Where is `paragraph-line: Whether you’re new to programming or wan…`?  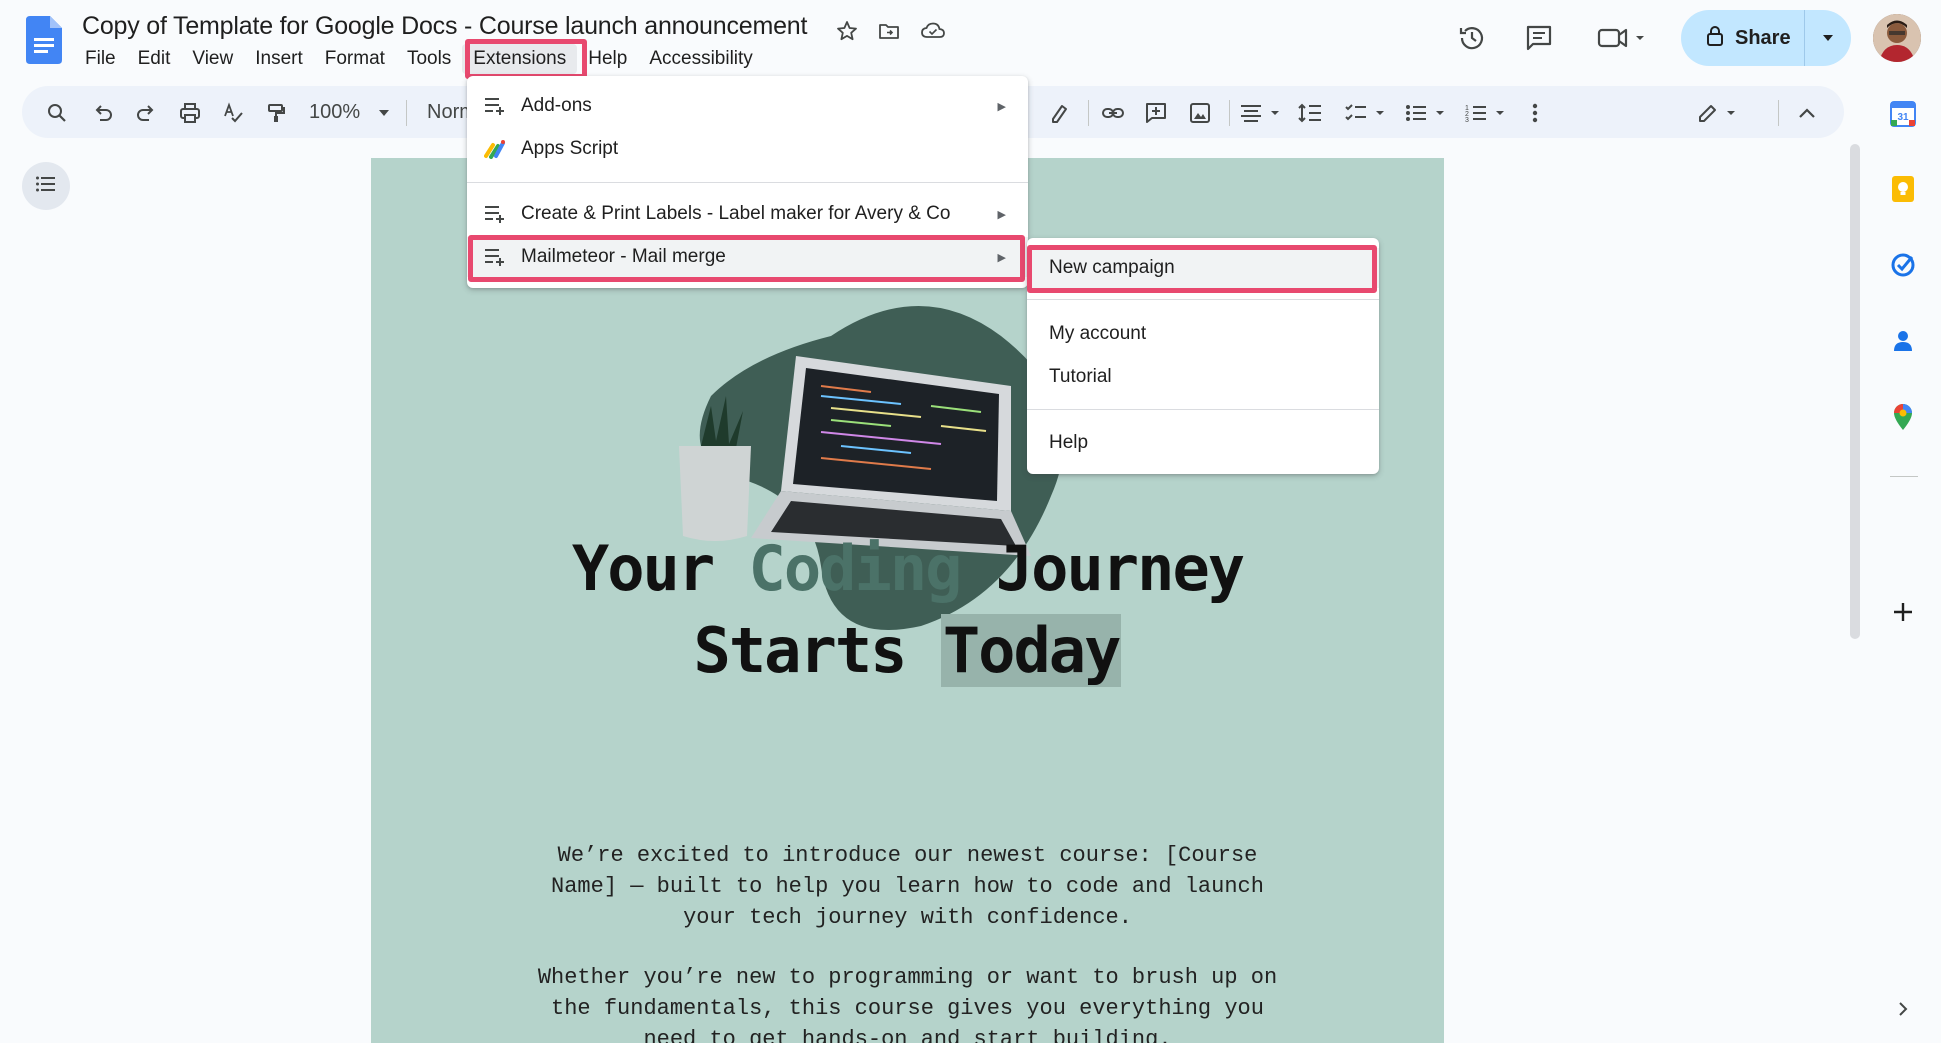
paragraph-line: Whether you’re new to programming or wan… is located at coordinates (907, 977).